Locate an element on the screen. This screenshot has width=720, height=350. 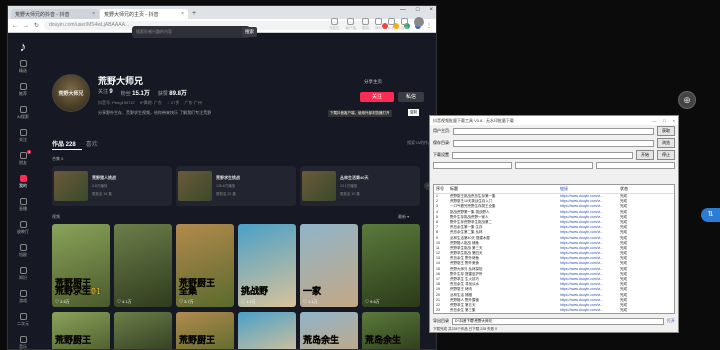
column-header: 序号 is located at coordinates (443, 189).